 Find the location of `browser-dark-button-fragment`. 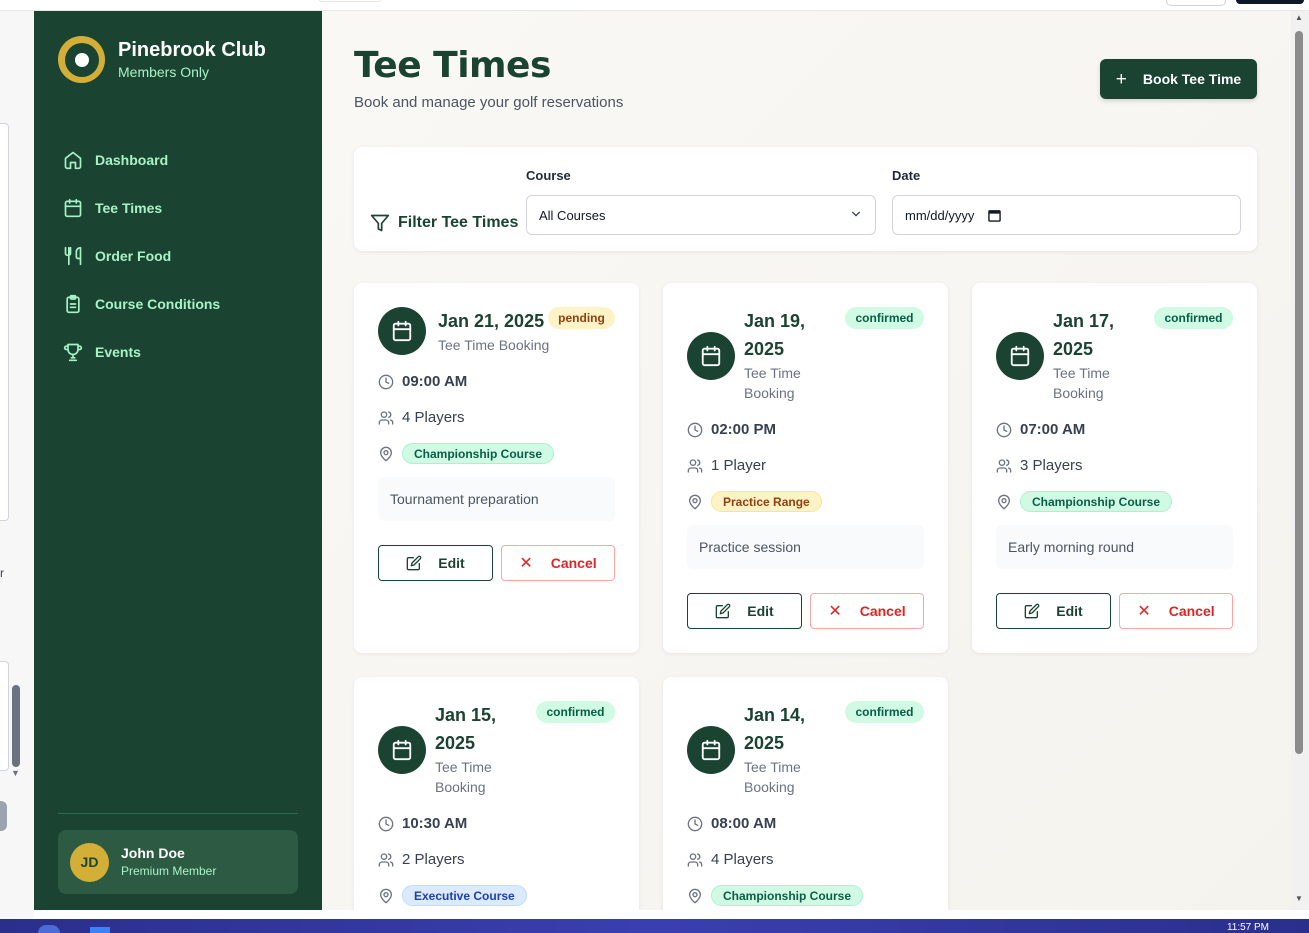

browser-dark-button-fragment is located at coordinates (1270, 2).